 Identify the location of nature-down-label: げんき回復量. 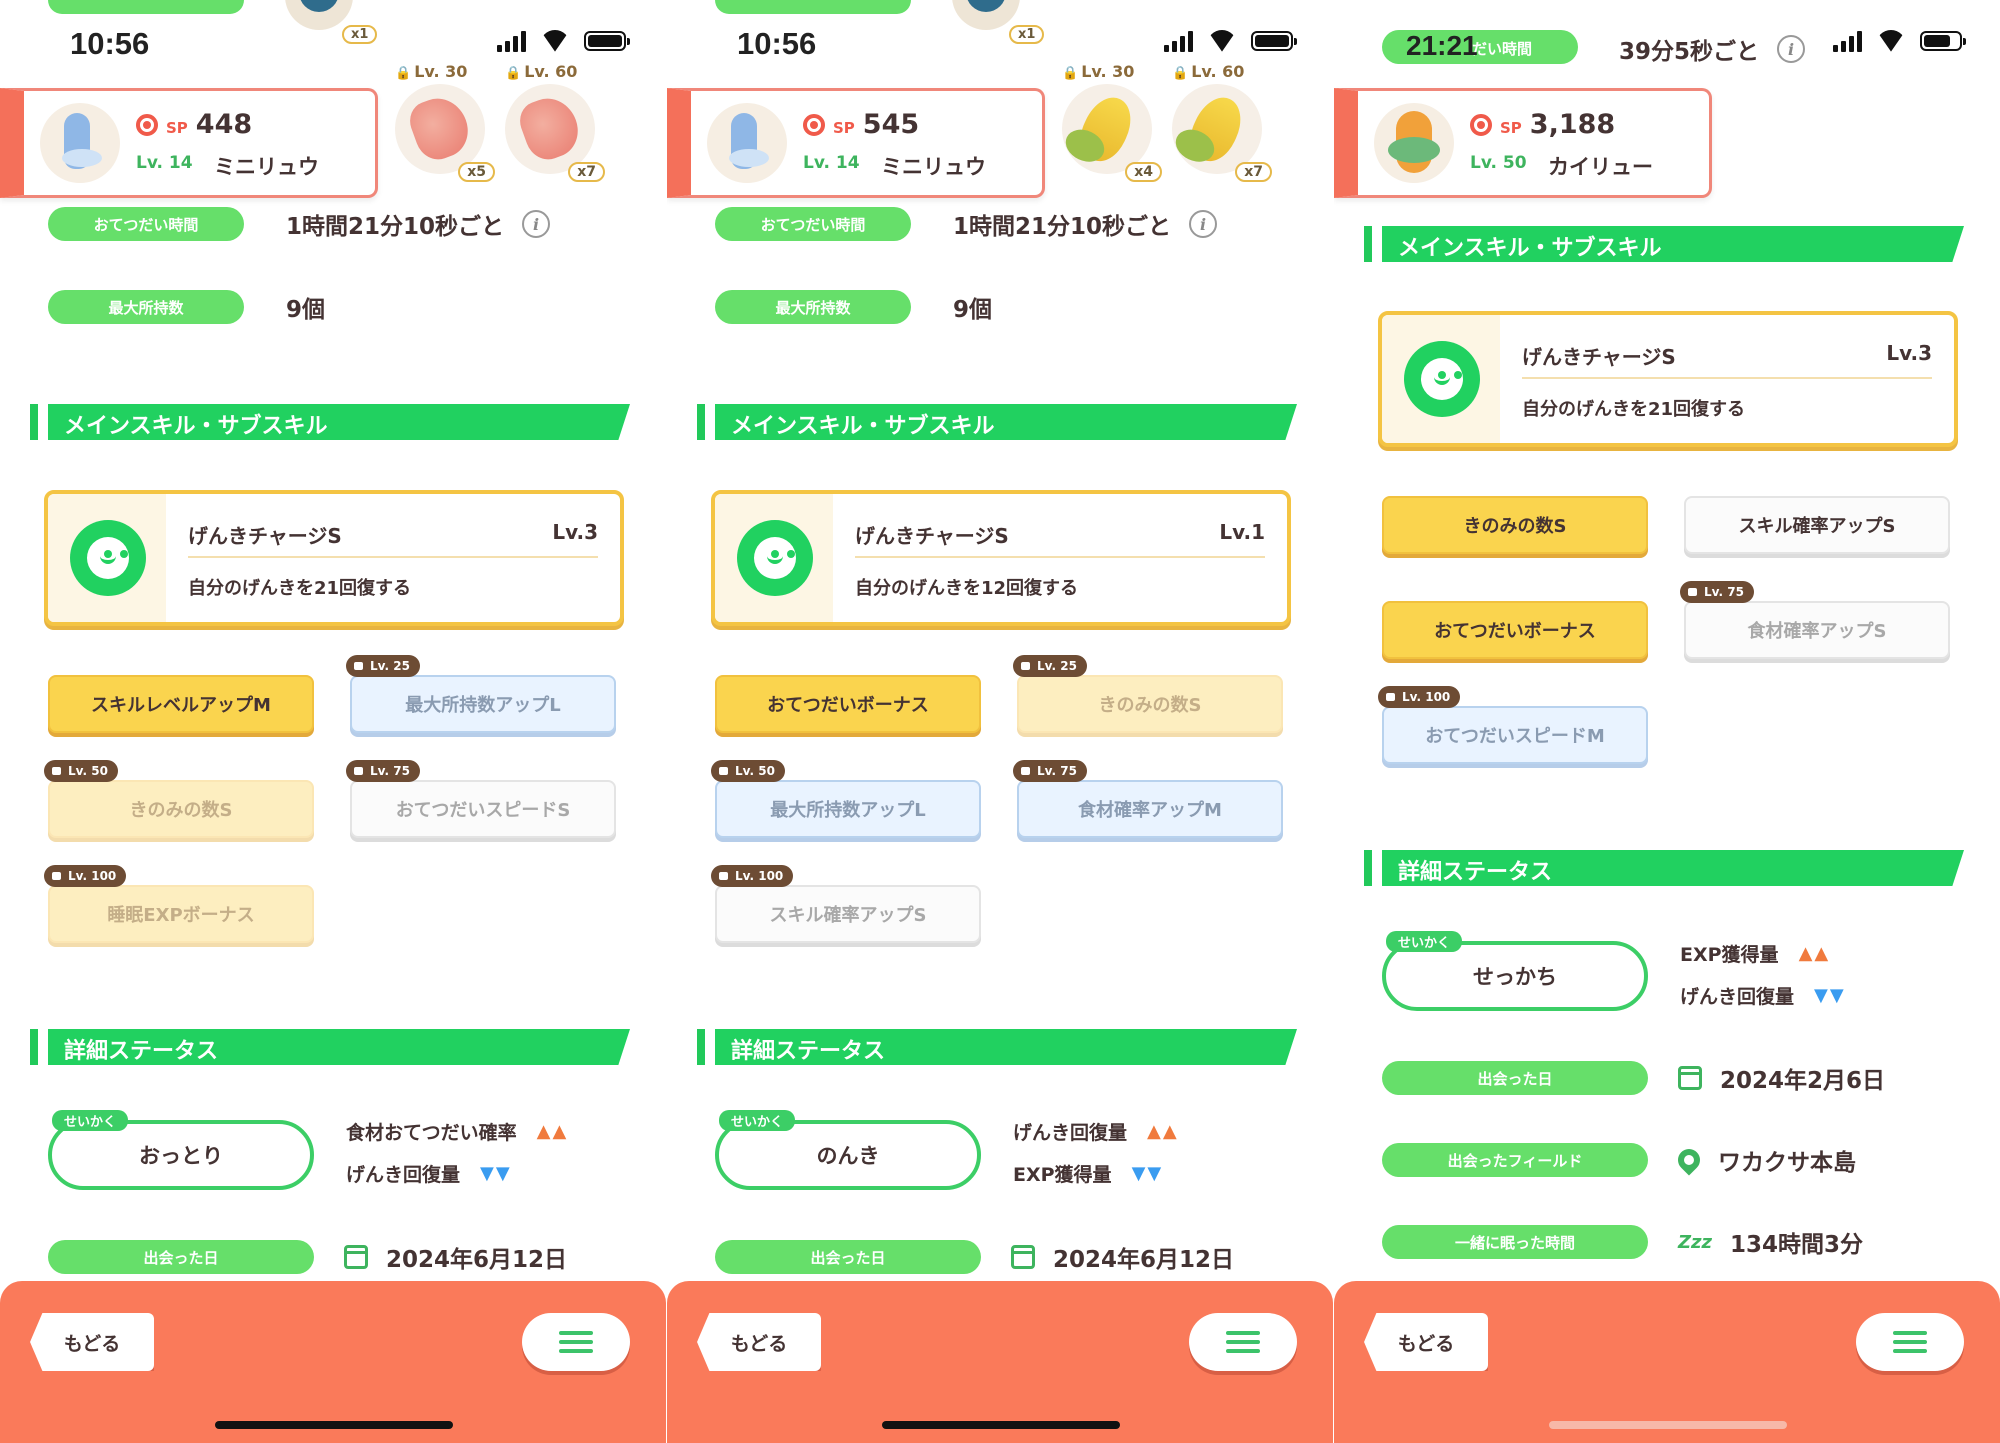
(1737, 997).